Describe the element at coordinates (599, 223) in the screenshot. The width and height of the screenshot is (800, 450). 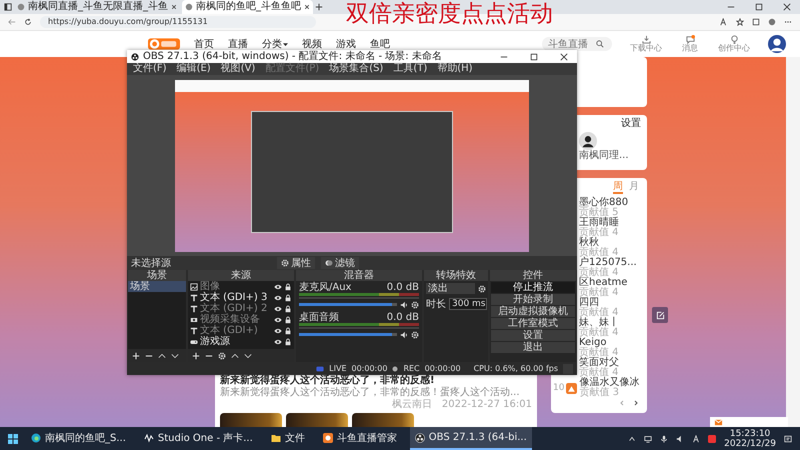
I see `member-name: 王雨晴睡` at that location.